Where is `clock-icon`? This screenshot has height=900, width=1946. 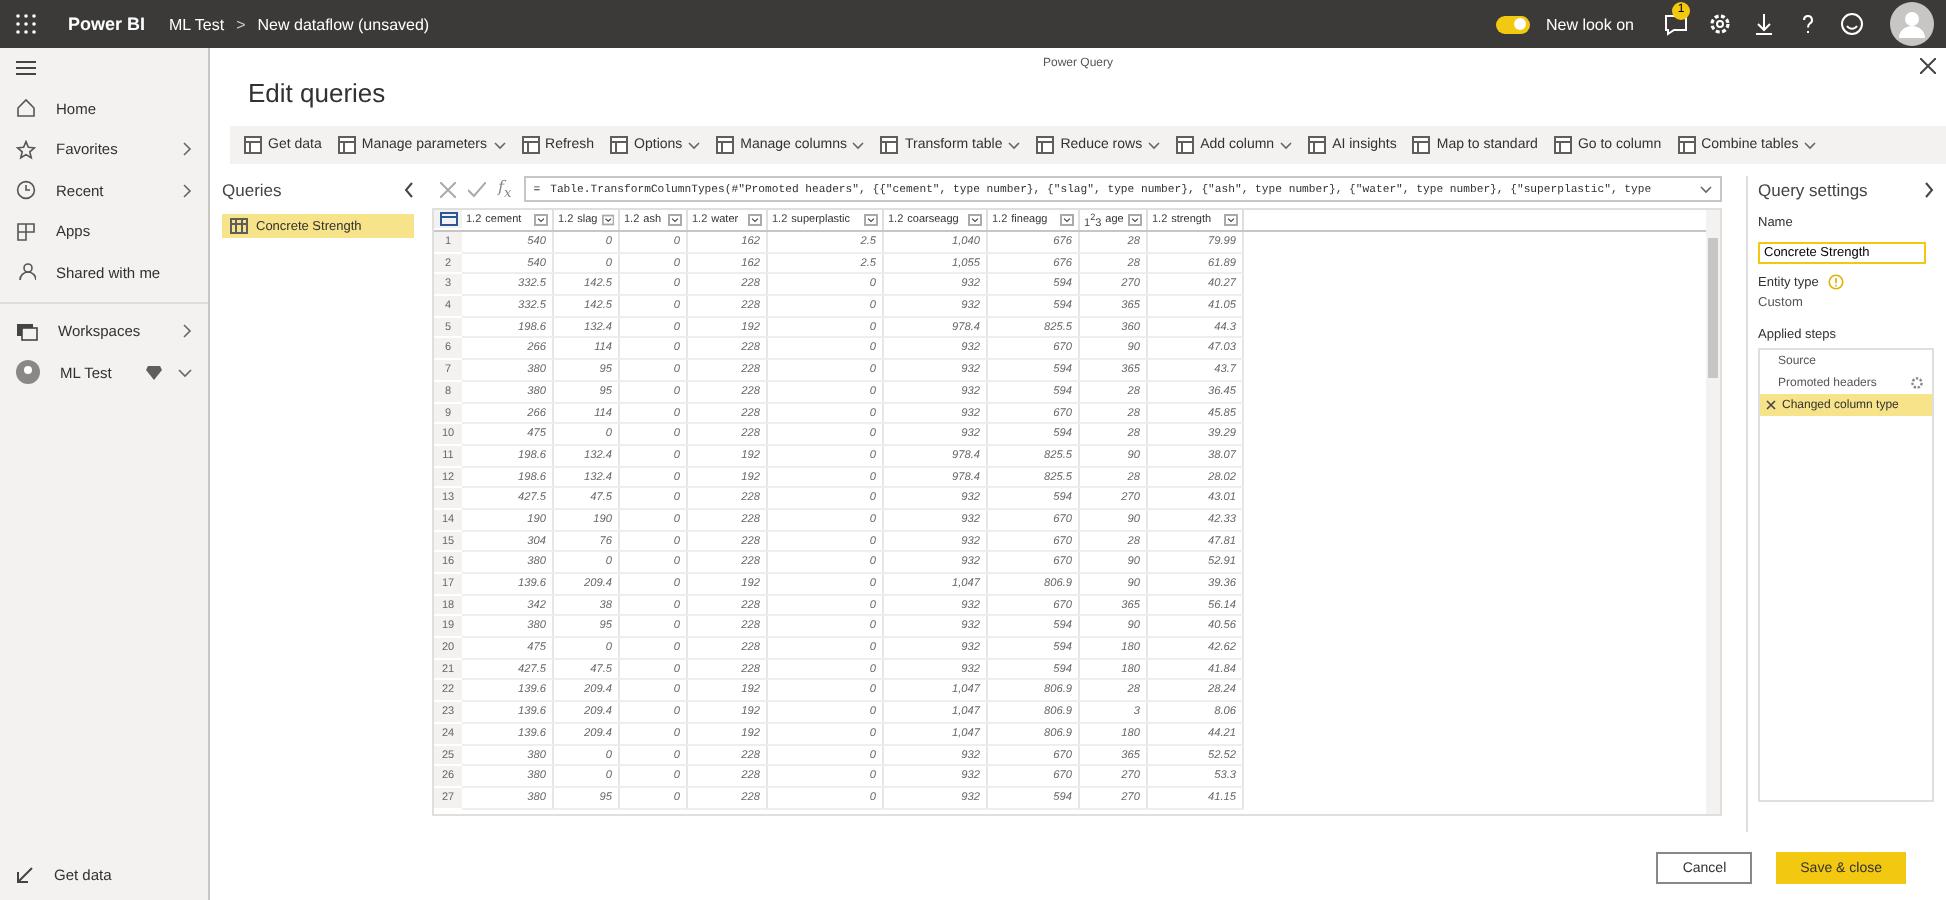 clock-icon is located at coordinates (26, 190).